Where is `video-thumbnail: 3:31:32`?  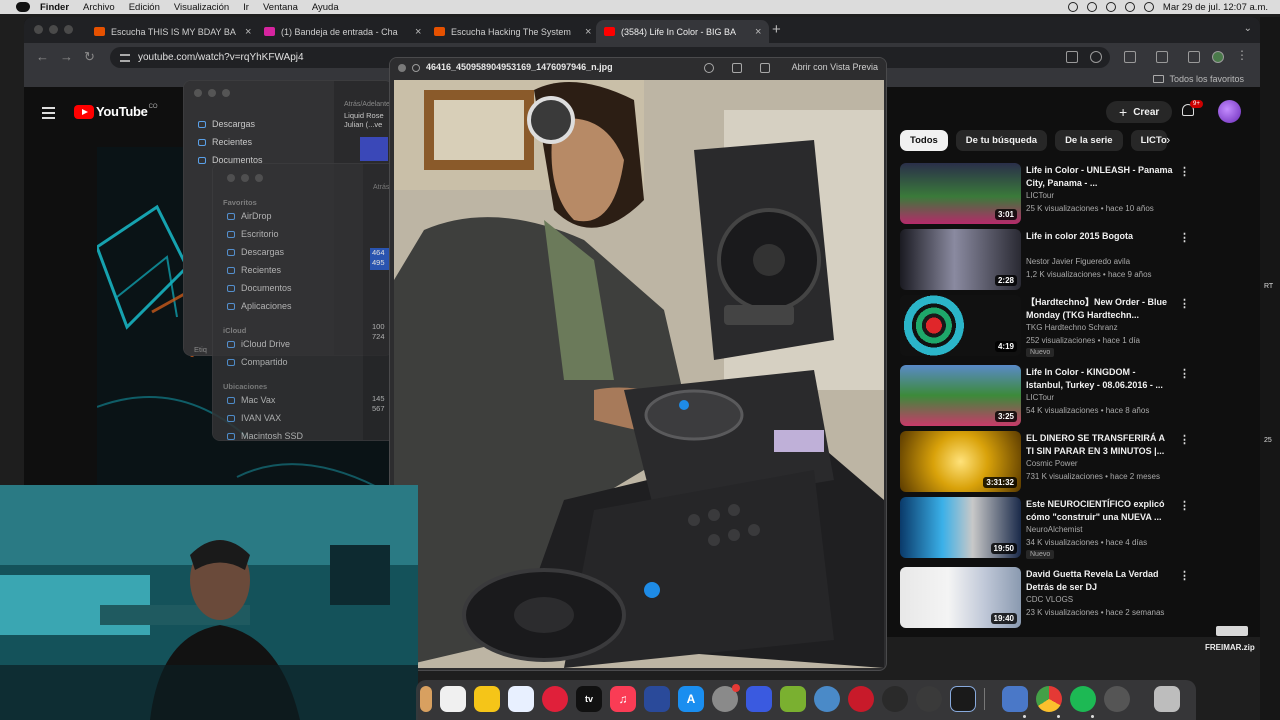
video-thumbnail: 3:31:32 is located at coordinates (960, 461).